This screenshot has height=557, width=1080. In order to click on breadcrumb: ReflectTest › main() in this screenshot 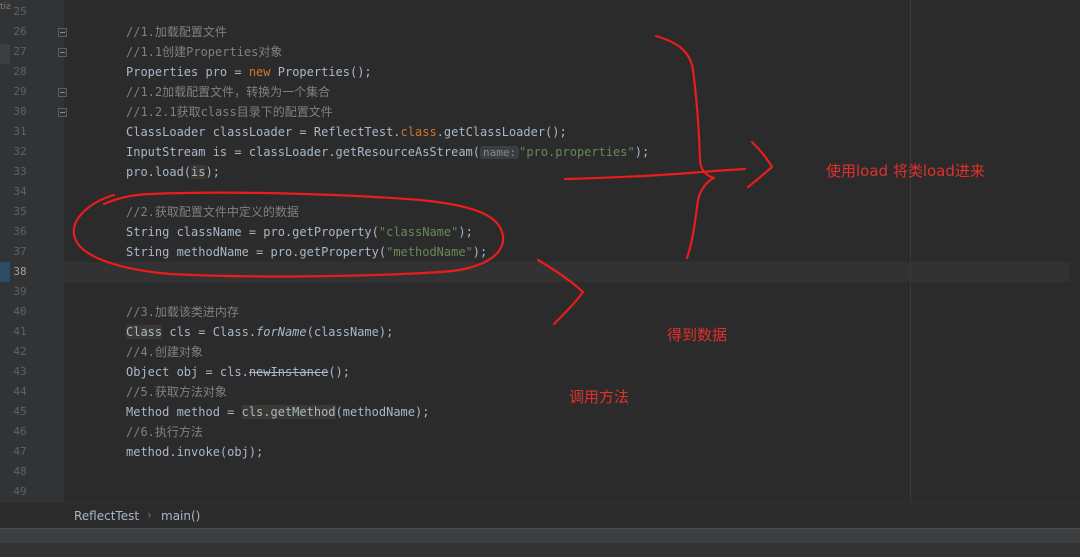, I will do `click(540, 515)`.